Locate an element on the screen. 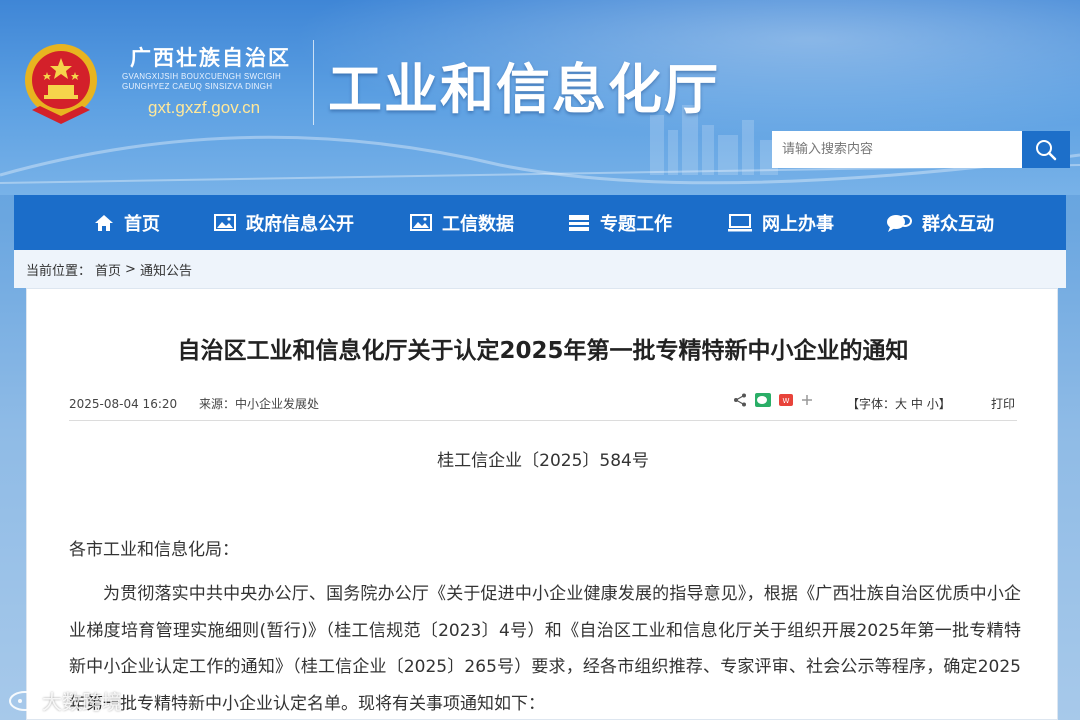  monitor-icon is located at coordinates (740, 222).